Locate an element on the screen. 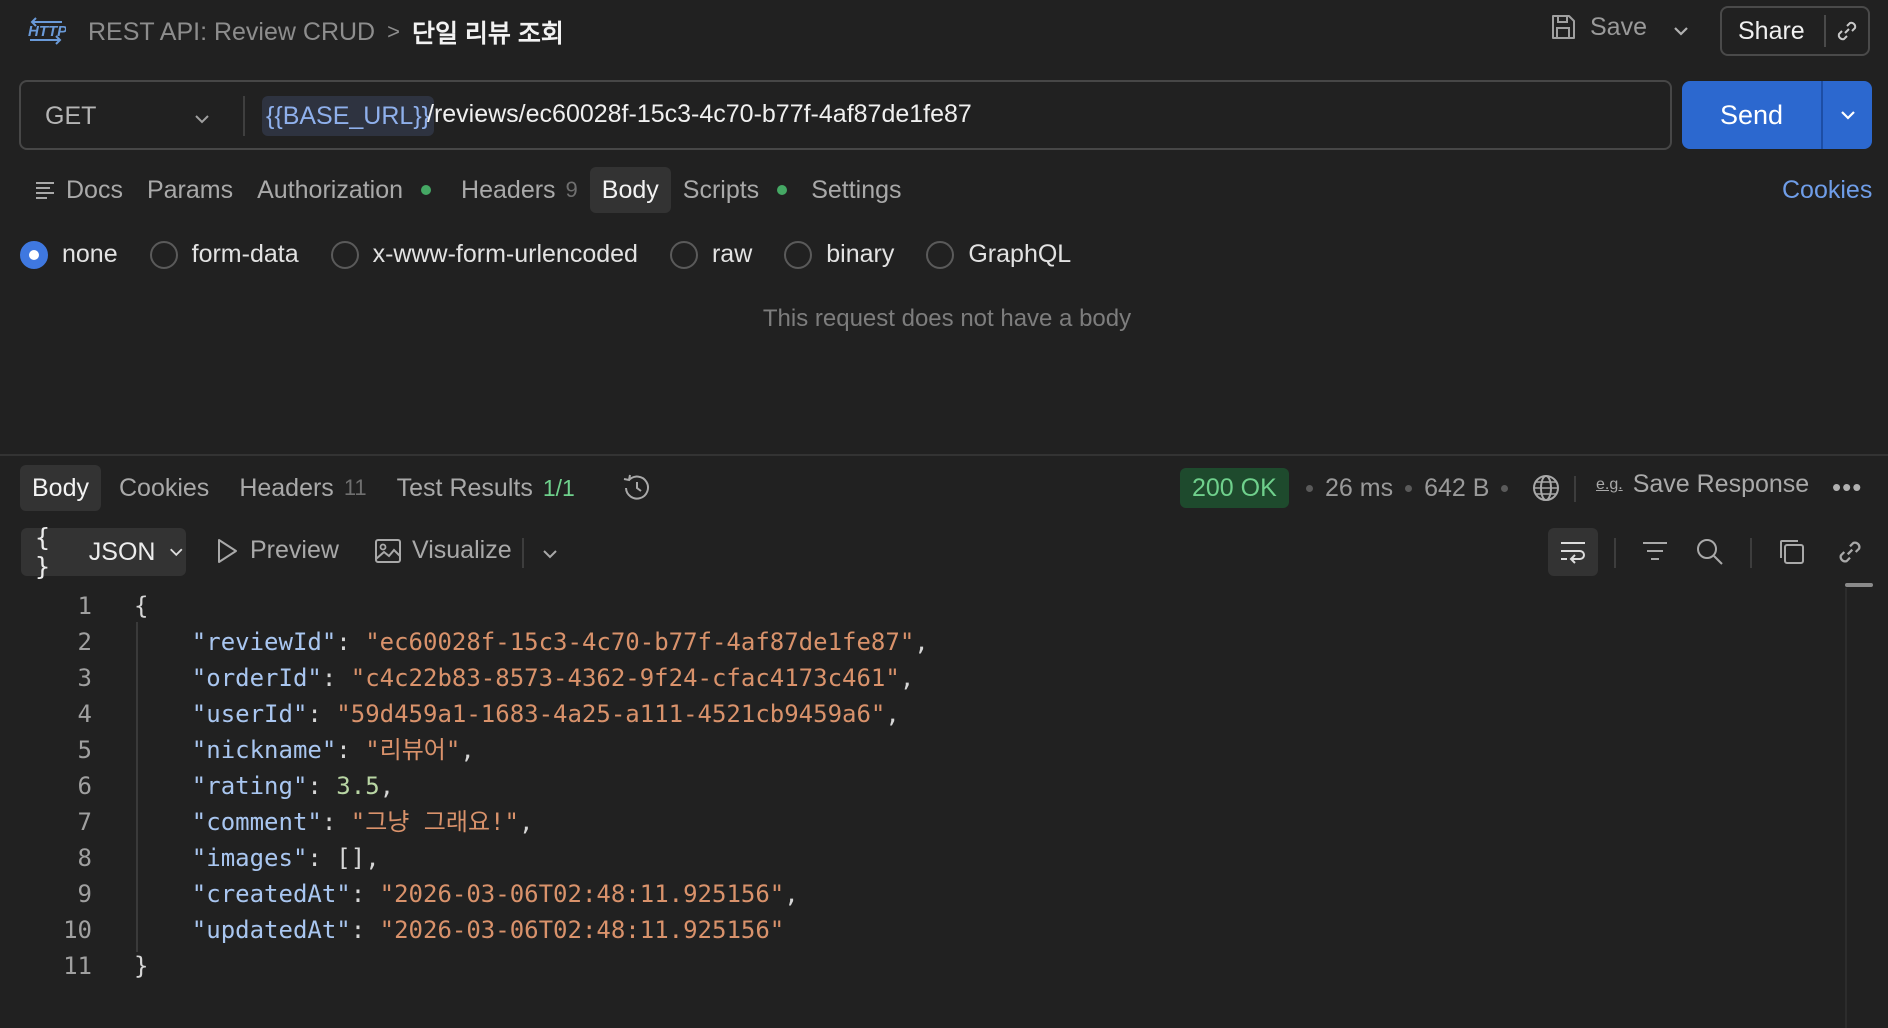 Image resolution: width=1888 pixels, height=1028 pixels. separator-dot is located at coordinates (1309, 488).